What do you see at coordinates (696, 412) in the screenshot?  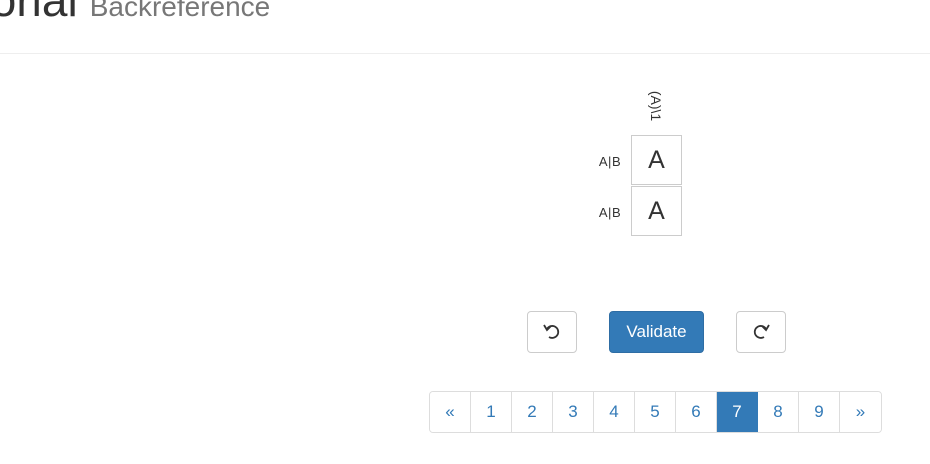 I see `page-link: 6` at bounding box center [696, 412].